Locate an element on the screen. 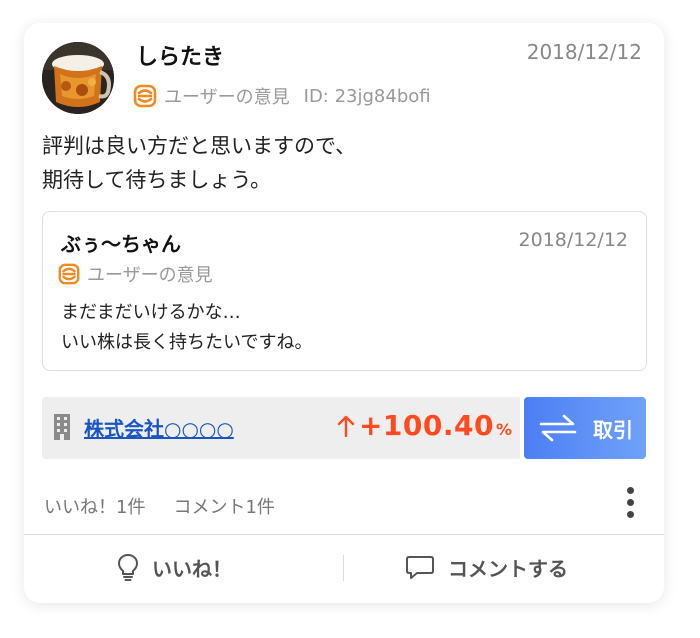 This screenshot has height=638, width=700. comment-label: コメントする is located at coordinates (508, 568).